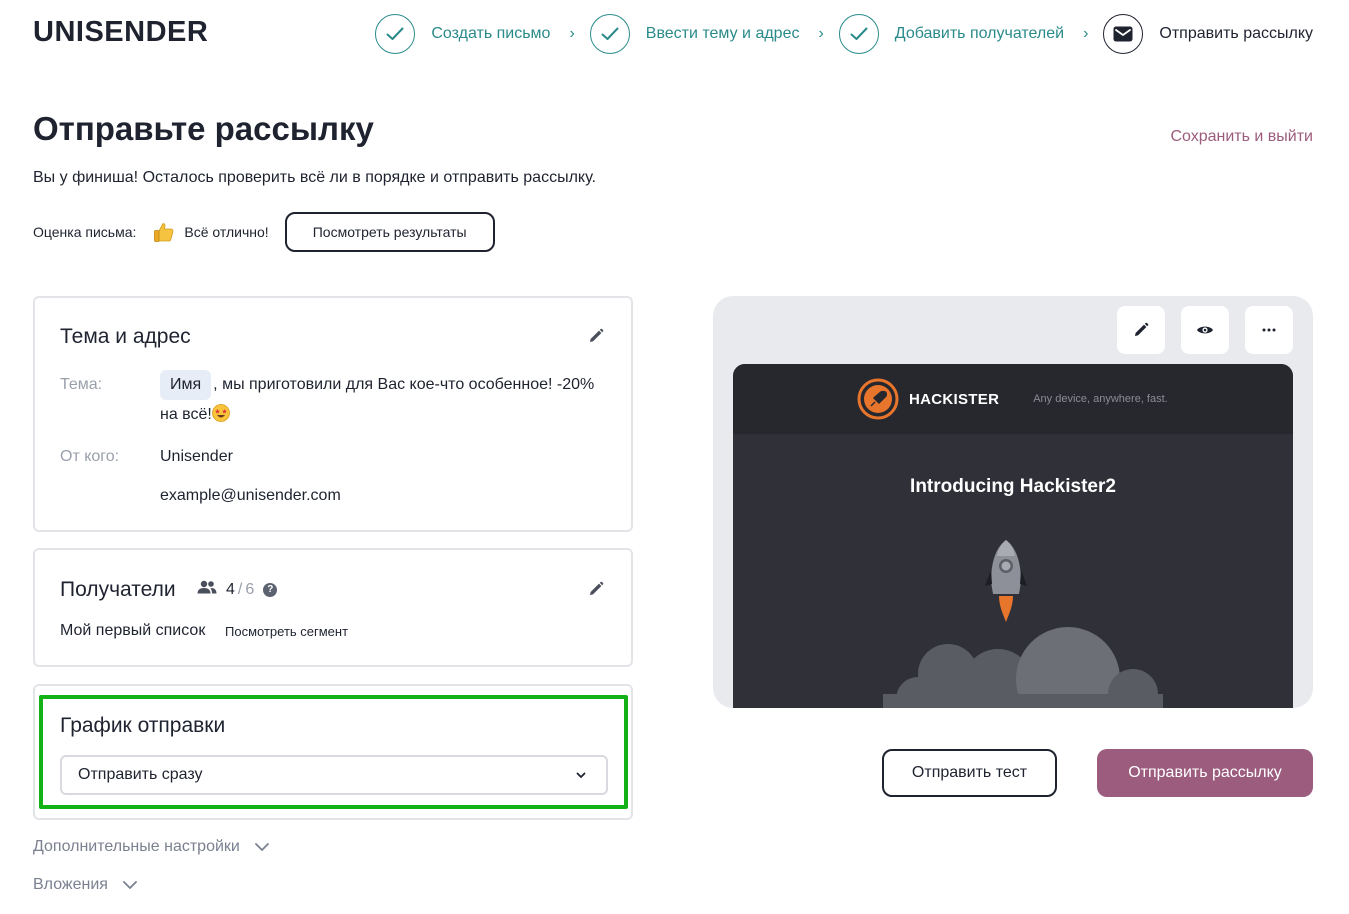  I want to click on schedule-card: График отправки Отправить сразу, so click(333, 752).